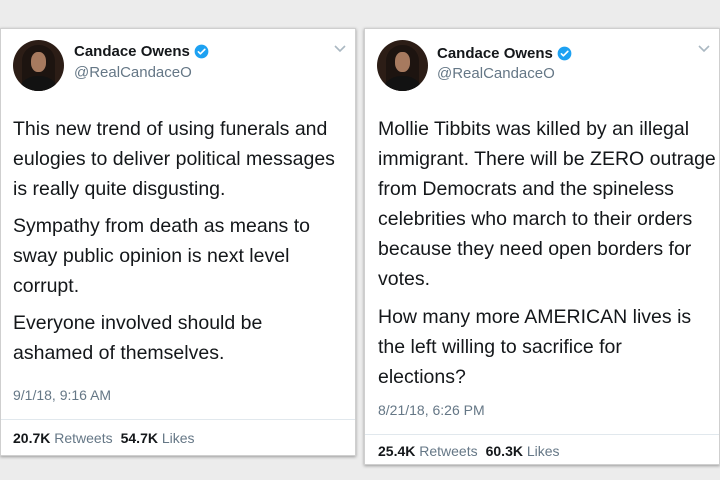 This screenshot has width=720, height=480. Describe the element at coordinates (547, 159) in the screenshot. I see `tweet-line: immigrant. There will be ZERO outrage` at that location.